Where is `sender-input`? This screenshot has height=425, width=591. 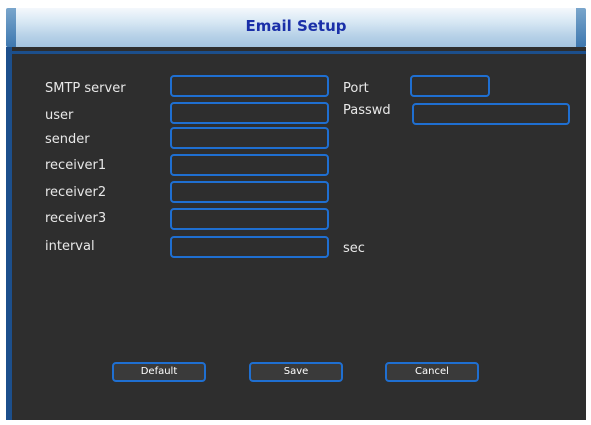 sender-input is located at coordinates (249, 138).